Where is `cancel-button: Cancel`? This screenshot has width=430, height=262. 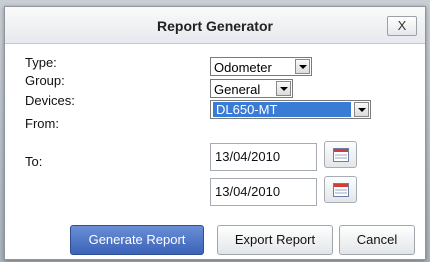 cancel-button: Cancel is located at coordinates (377, 240).